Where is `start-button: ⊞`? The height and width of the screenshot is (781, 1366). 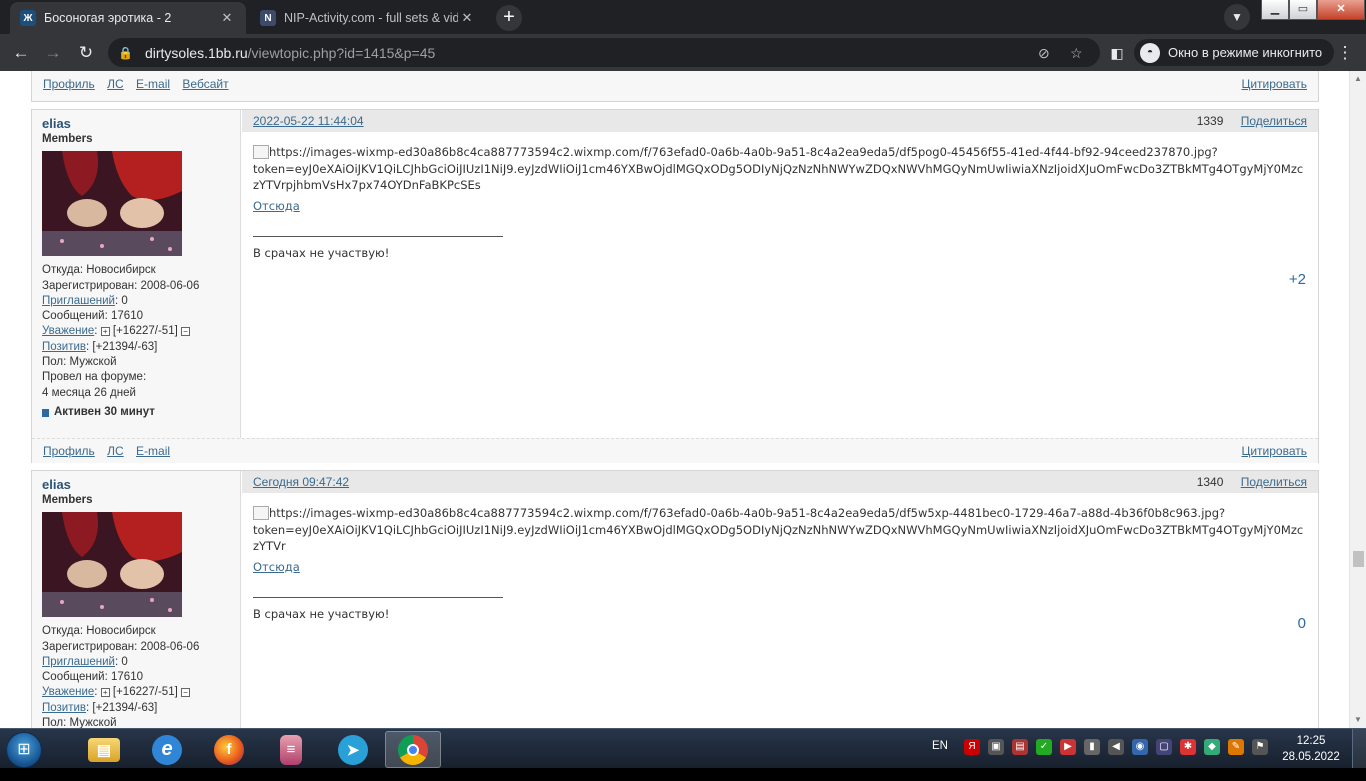
start-button: ⊞ is located at coordinates (24, 750).